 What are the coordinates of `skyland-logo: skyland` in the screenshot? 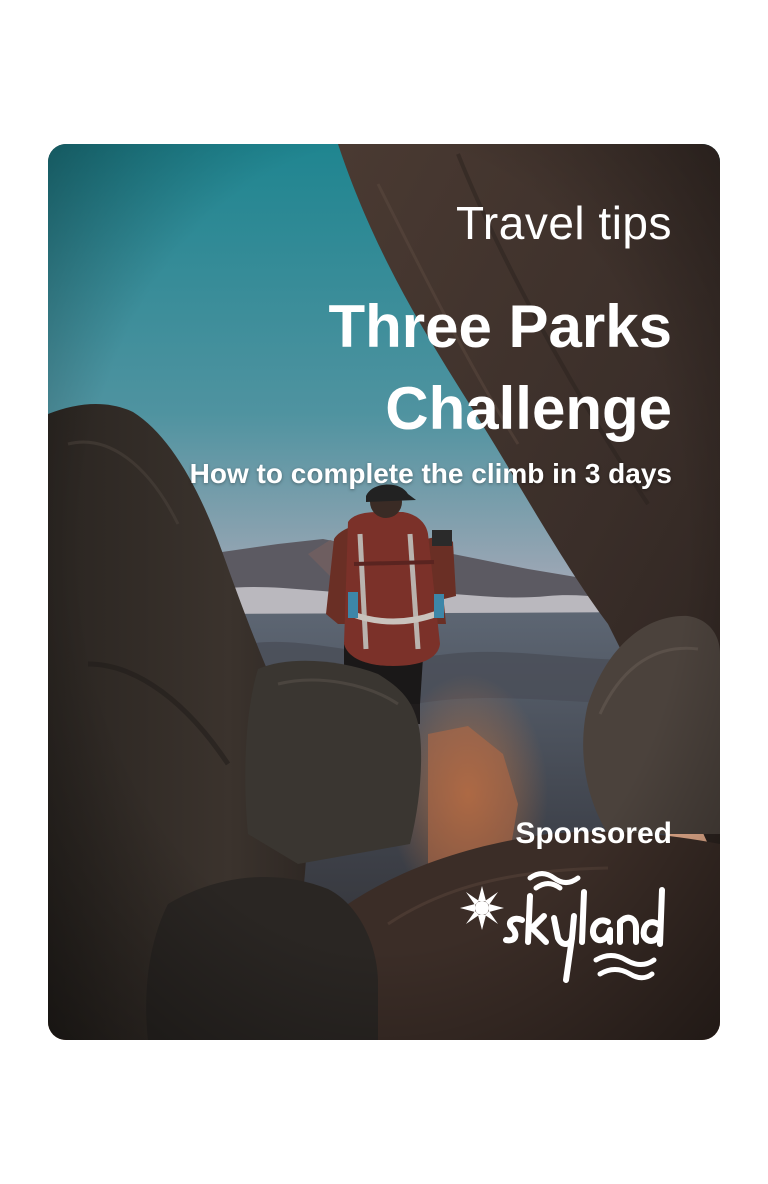 It's located at (565, 930).